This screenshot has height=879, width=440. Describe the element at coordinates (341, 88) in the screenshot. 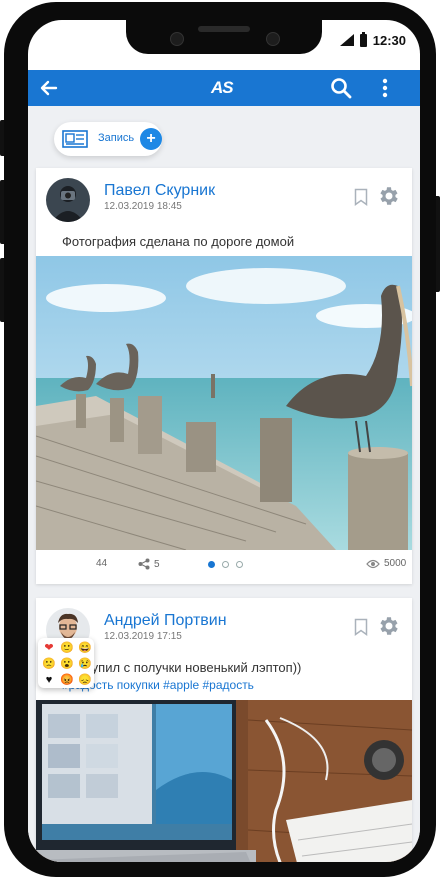

I see `search-icon` at that location.